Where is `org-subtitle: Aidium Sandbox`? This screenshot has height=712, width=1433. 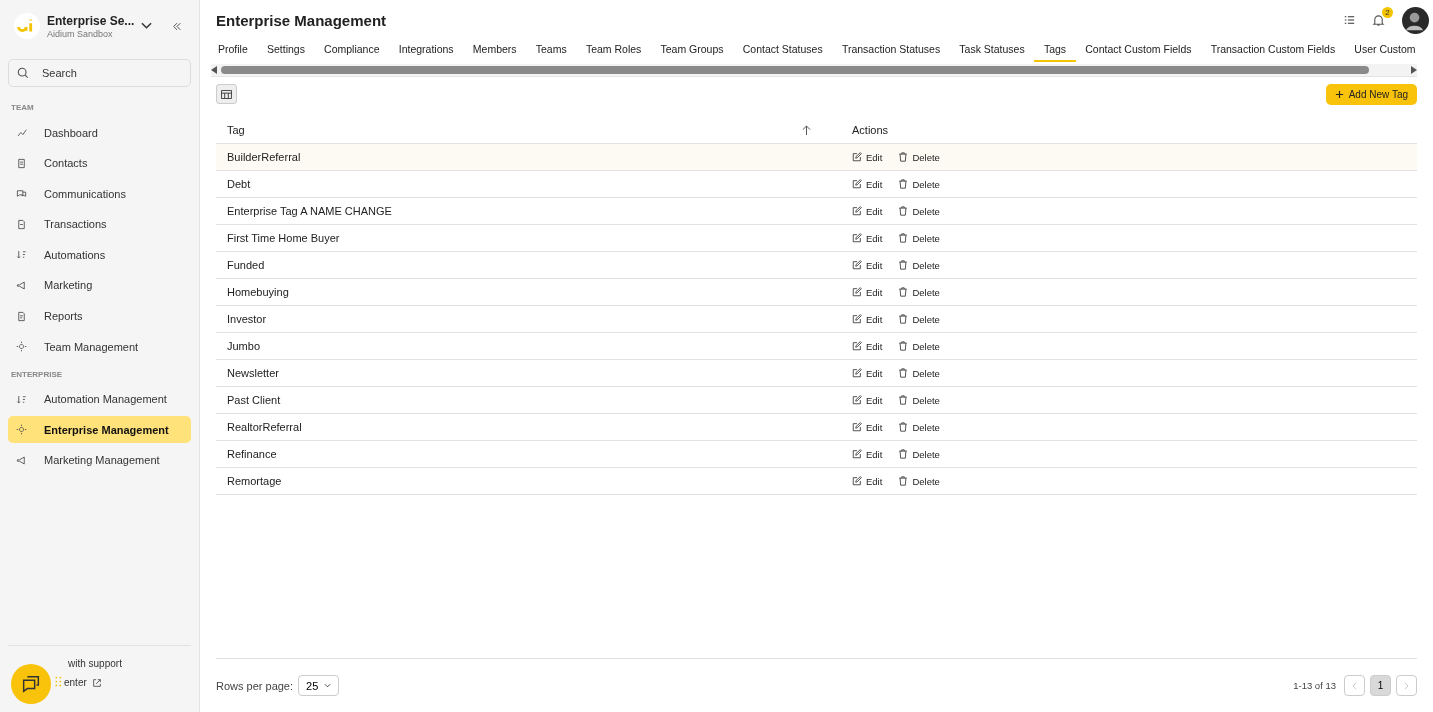 org-subtitle: Aidium Sandbox is located at coordinates (80, 33).